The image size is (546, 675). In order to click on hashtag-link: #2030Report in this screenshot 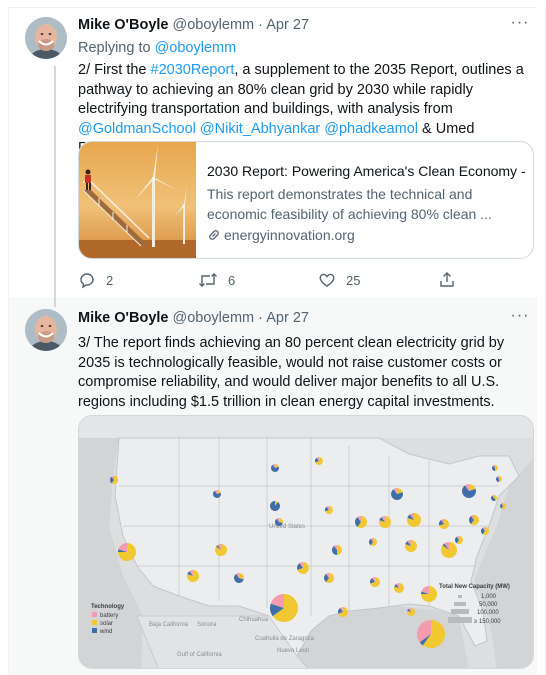, I will do `click(193, 70)`.